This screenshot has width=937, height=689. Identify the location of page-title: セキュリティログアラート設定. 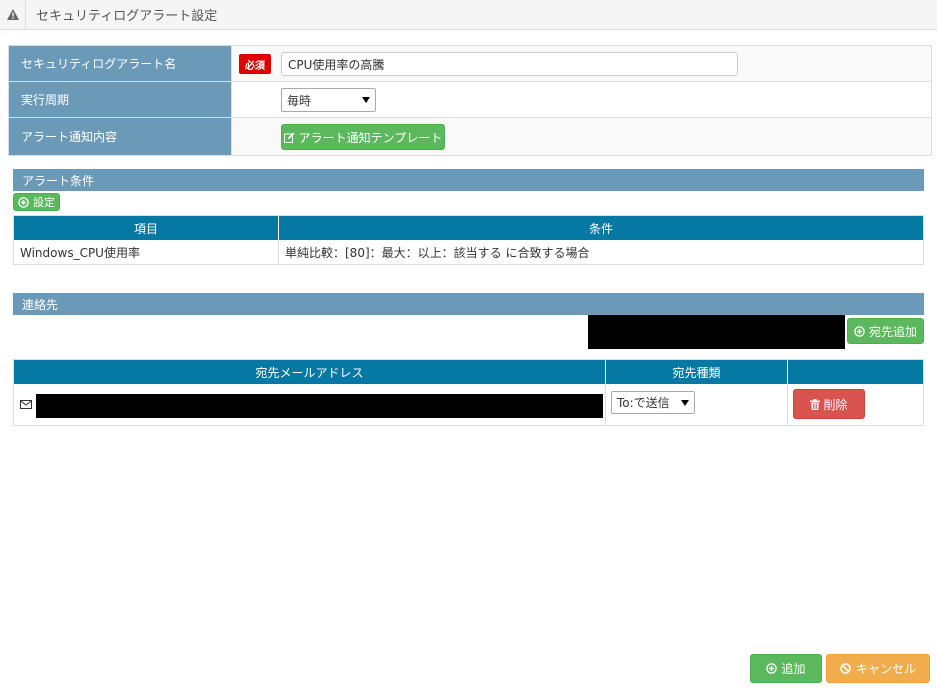
(127, 16).